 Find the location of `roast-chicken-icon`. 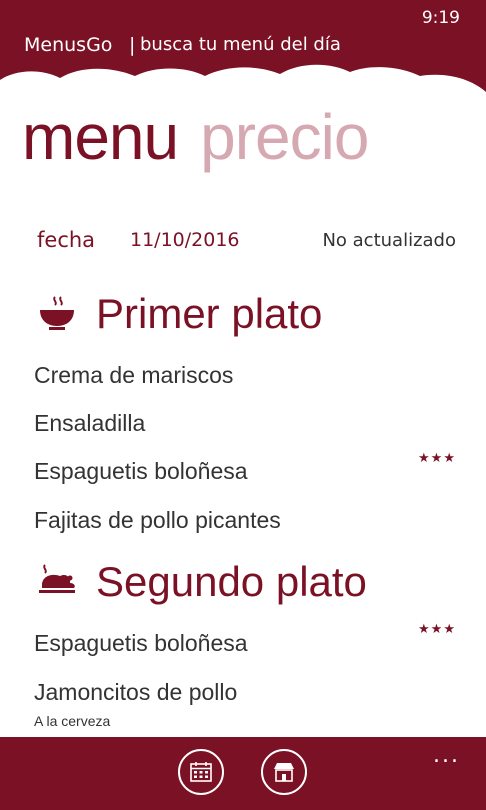

roast-chicken-icon is located at coordinates (57, 578).